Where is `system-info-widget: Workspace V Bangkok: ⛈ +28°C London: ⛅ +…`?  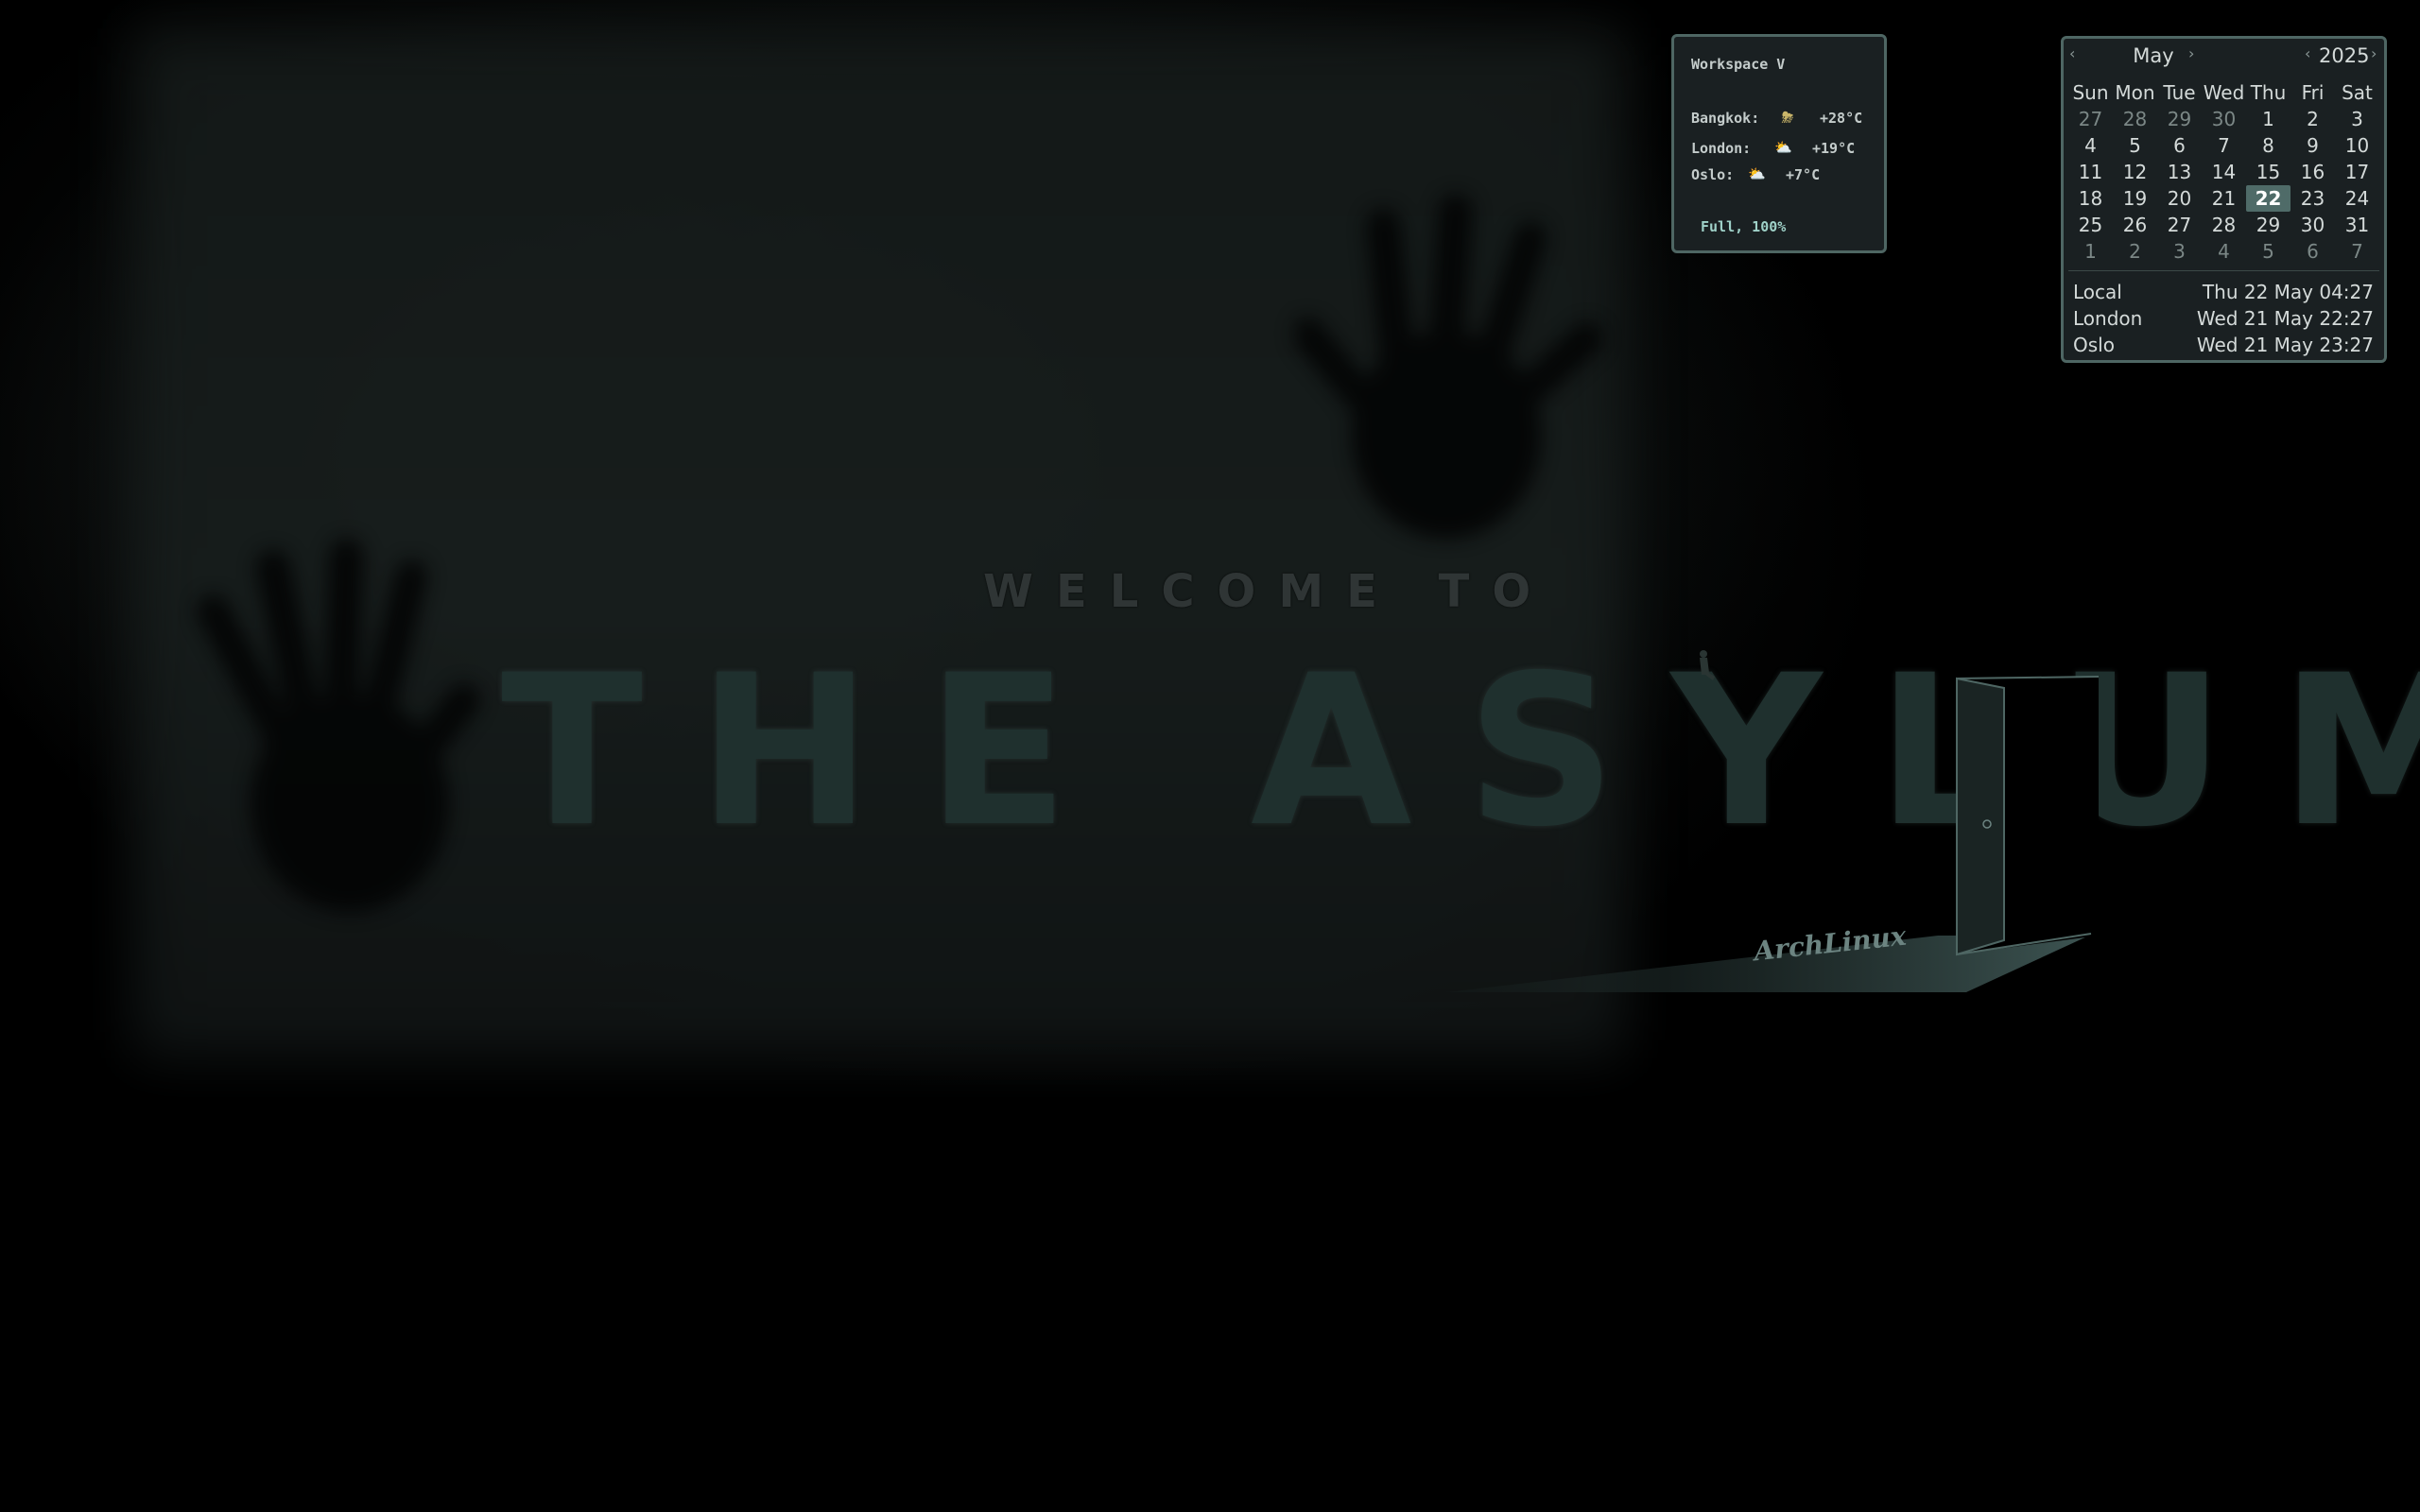
system-info-widget: Workspace V Bangkok: ⛈ +28°C London: ⛅ +… is located at coordinates (1779, 143).